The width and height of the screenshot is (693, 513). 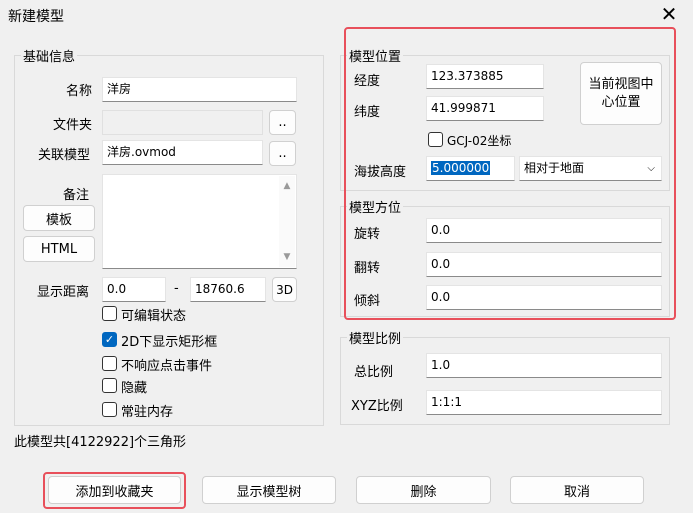 What do you see at coordinates (199, 89) in the screenshot?
I see `name-input: 洋房` at bounding box center [199, 89].